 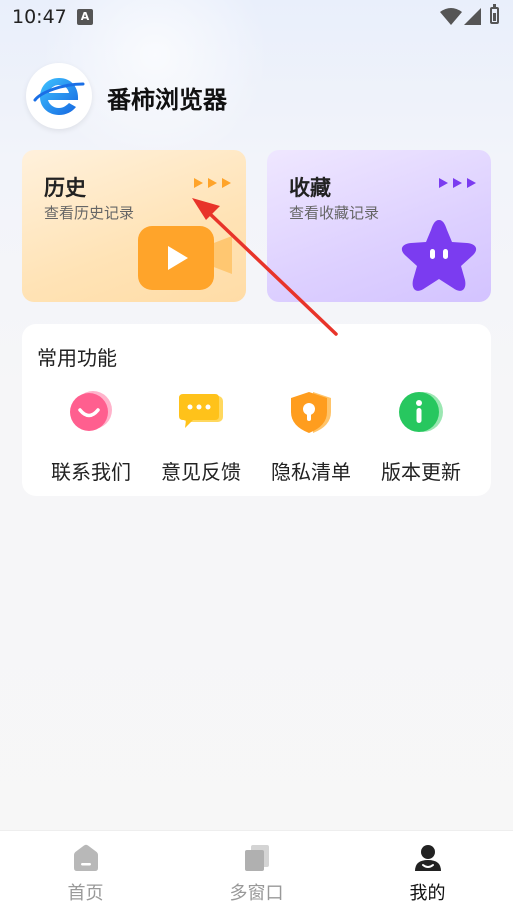 What do you see at coordinates (89, 213) in the screenshot?
I see `history-card-subtitle: 查看历史记录` at bounding box center [89, 213].